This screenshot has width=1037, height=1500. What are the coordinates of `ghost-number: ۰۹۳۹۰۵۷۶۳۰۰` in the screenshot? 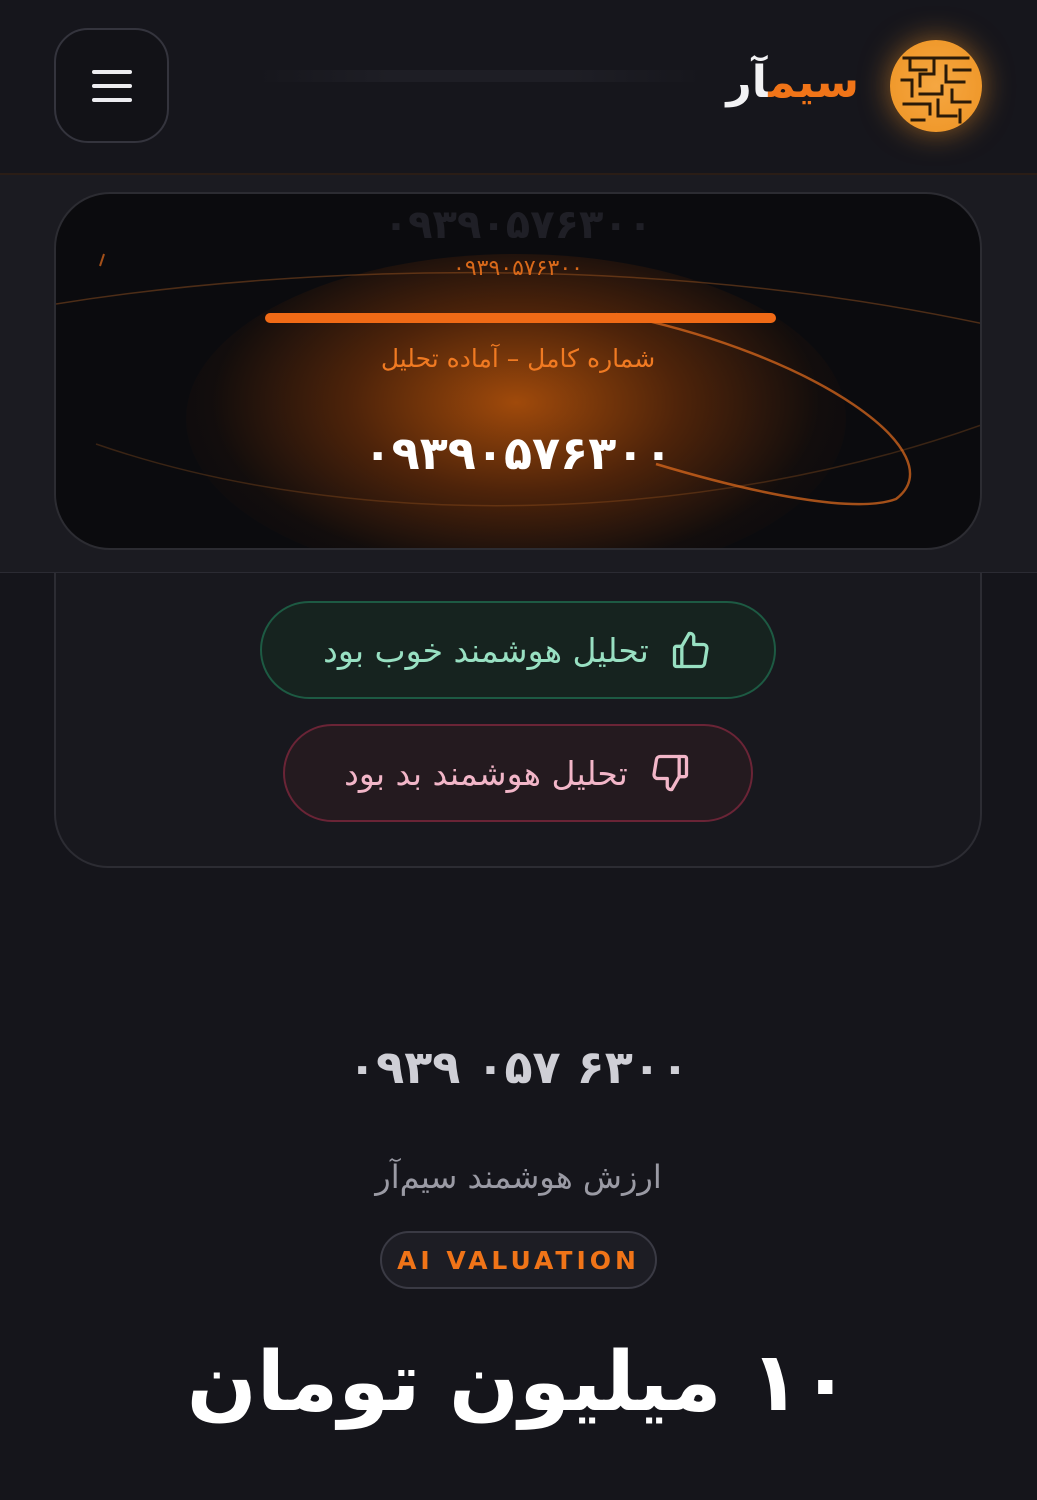 It's located at (518, 225).